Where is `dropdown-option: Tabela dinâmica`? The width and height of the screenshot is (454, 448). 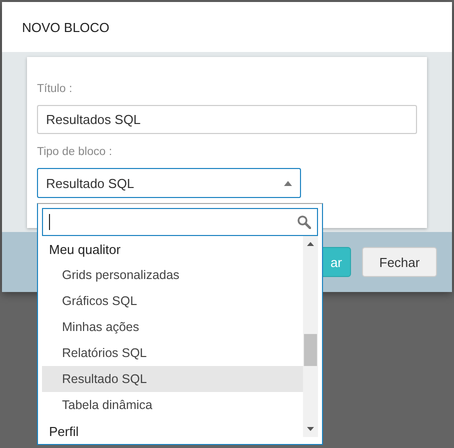
dropdown-option: Tabela dinâmica is located at coordinates (172, 405).